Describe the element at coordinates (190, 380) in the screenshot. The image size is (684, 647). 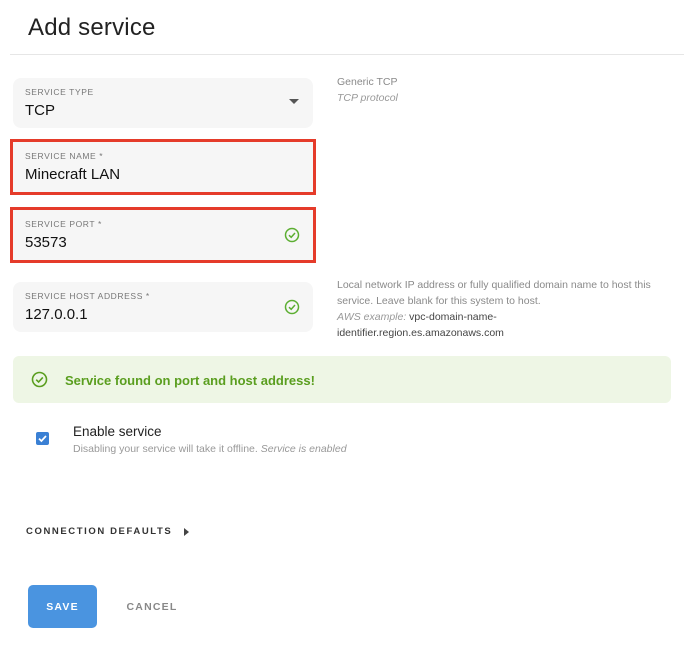
I see `success-alert-text: Service found on port and host address!` at that location.